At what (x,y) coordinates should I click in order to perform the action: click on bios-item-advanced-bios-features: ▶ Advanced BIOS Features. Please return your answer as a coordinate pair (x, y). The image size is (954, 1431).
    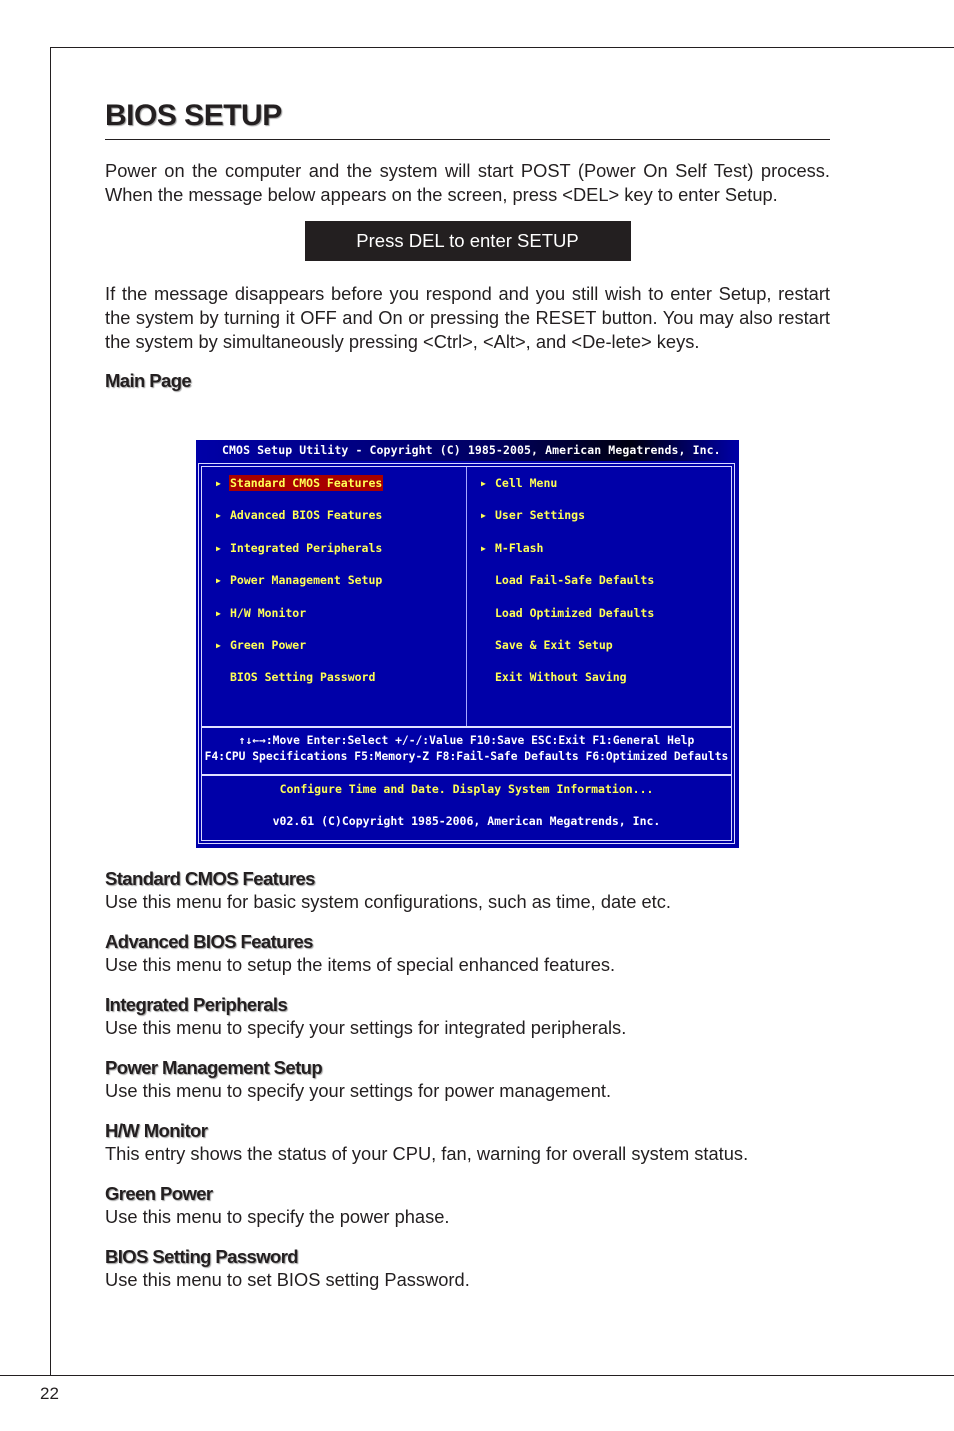
    Looking at the image, I should click on (299, 523).